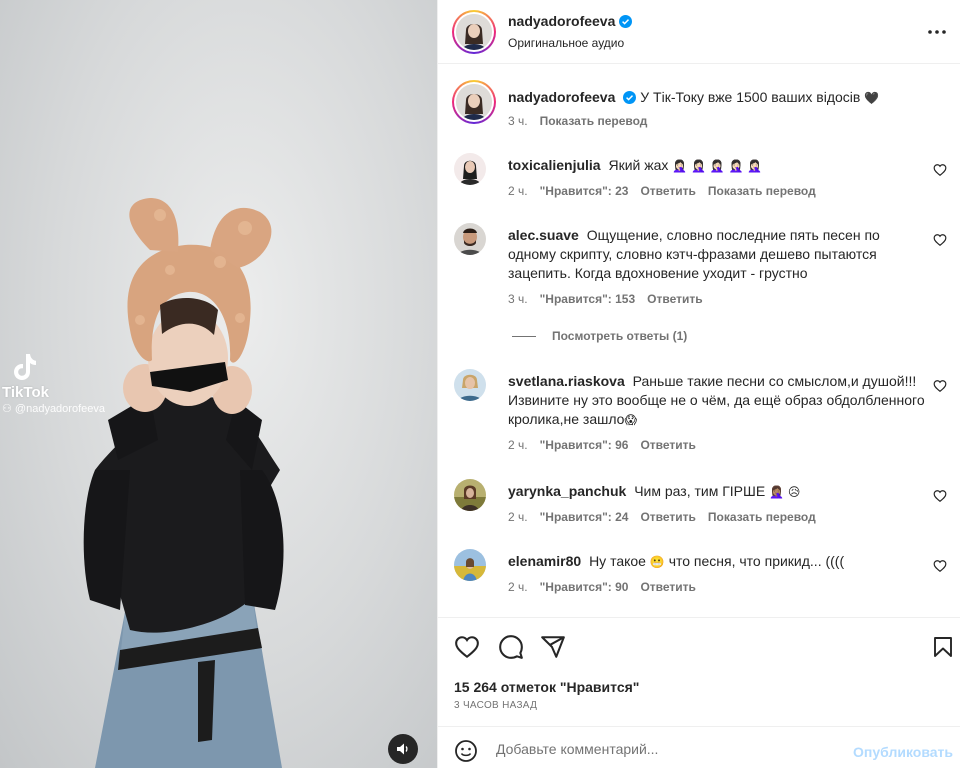 This screenshot has height=768, width=960. I want to click on more-icon, so click(937, 32).